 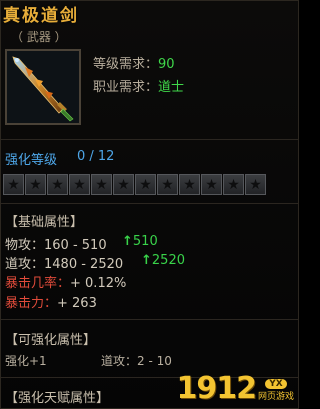 I want to click on crit-chance-line: 暴击几率：+ 0.12%, so click(x=65, y=281).